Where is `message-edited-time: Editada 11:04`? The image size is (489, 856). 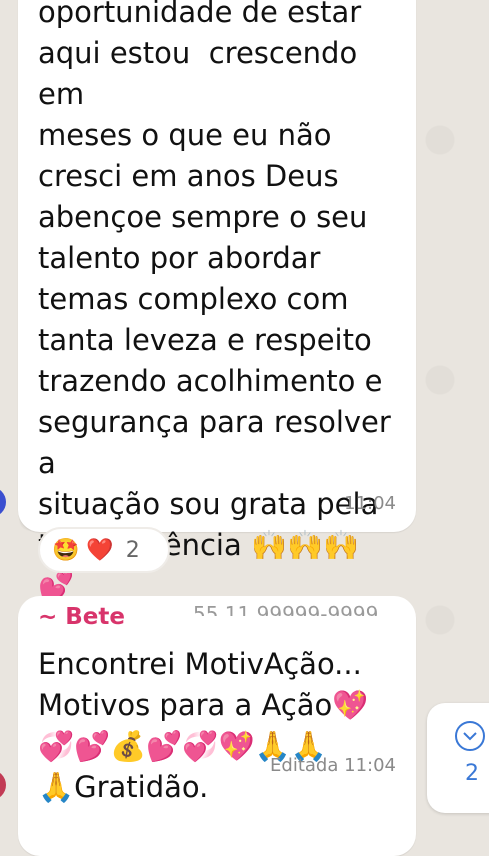 message-edited-time: Editada 11:04 is located at coordinates (333, 765).